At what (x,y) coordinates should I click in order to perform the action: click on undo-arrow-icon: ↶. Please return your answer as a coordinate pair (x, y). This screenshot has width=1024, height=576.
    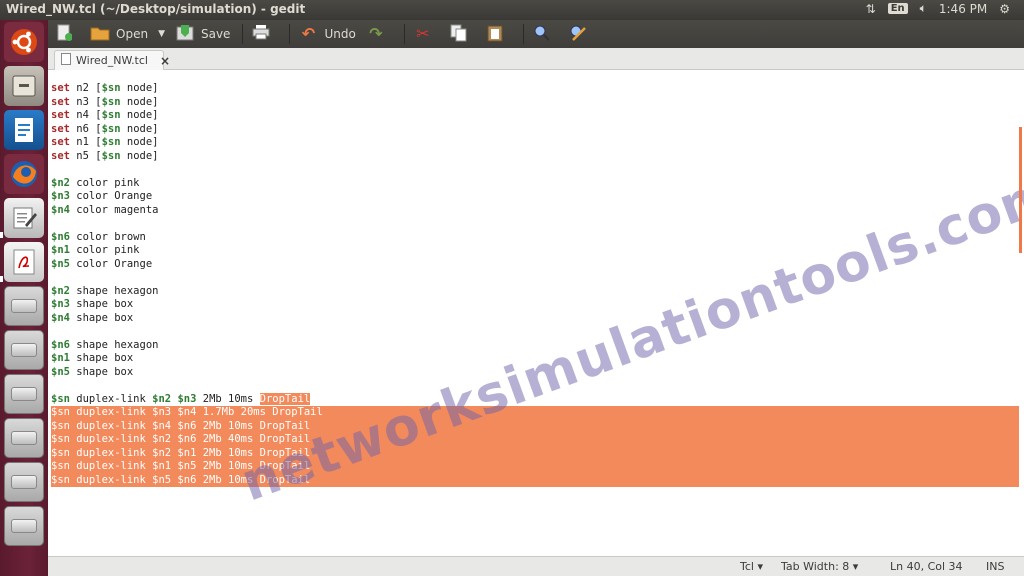
    Looking at the image, I should click on (308, 33).